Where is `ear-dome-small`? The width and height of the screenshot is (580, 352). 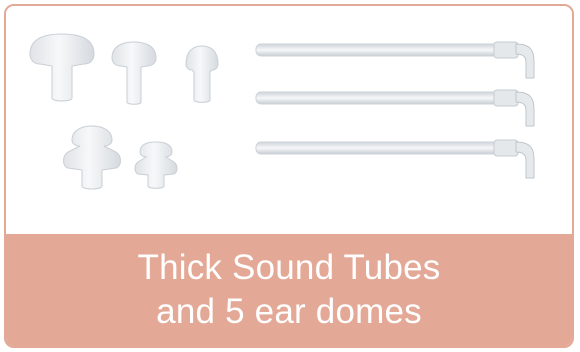 ear-dome-small is located at coordinates (202, 74).